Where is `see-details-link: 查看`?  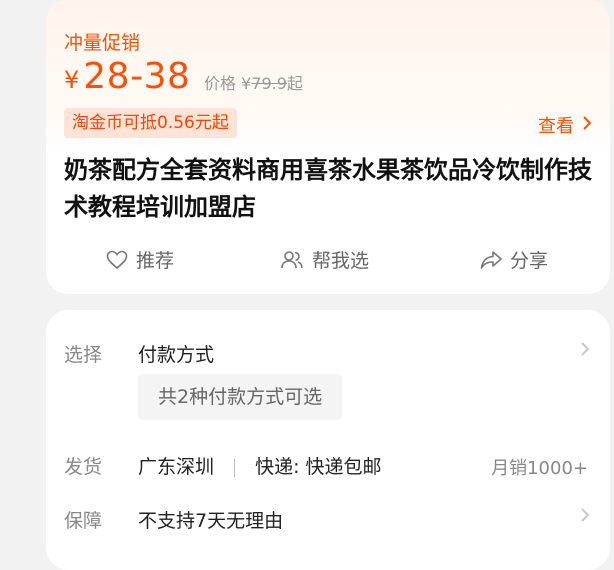
see-details-link: 查看 is located at coordinates (565, 125).